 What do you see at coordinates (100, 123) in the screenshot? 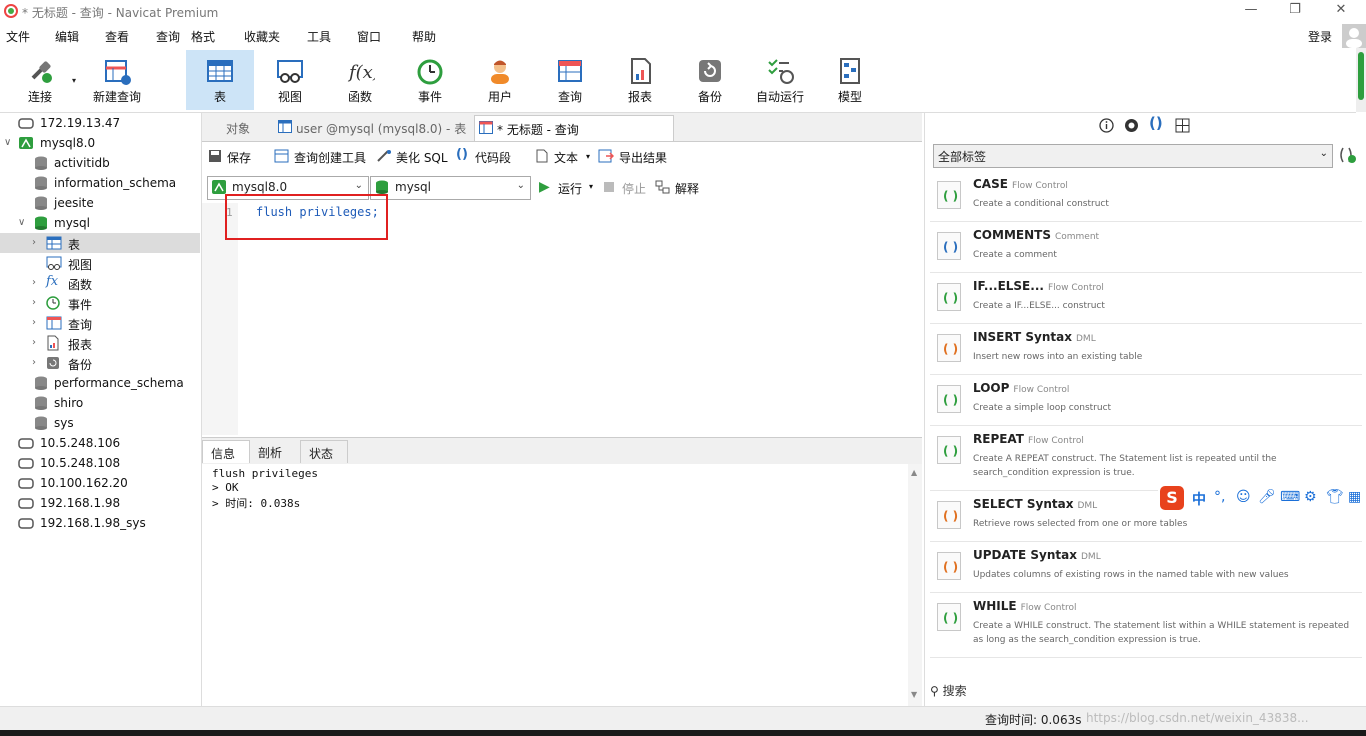
I see `tree-conn-172-19-13-47: 172.19.13.47` at bounding box center [100, 123].